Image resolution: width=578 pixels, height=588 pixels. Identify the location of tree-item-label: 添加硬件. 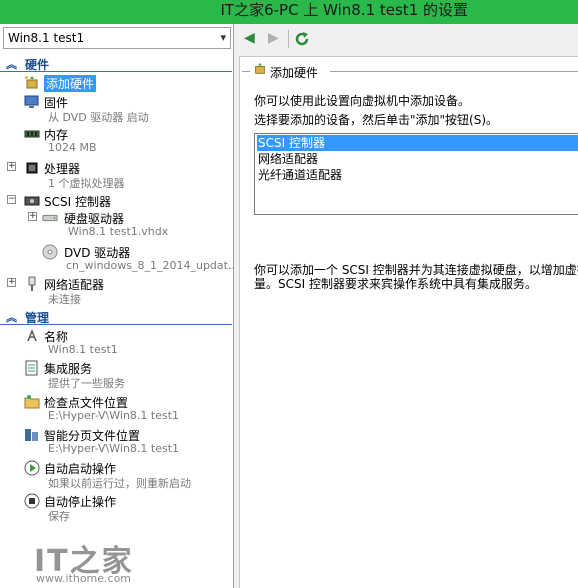
(70, 83).